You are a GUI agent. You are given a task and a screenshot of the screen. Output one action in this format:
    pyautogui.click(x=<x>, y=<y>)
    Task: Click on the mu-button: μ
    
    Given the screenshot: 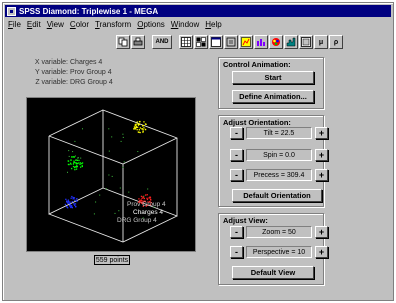 What is the action you would take?
    pyautogui.click(x=321, y=42)
    